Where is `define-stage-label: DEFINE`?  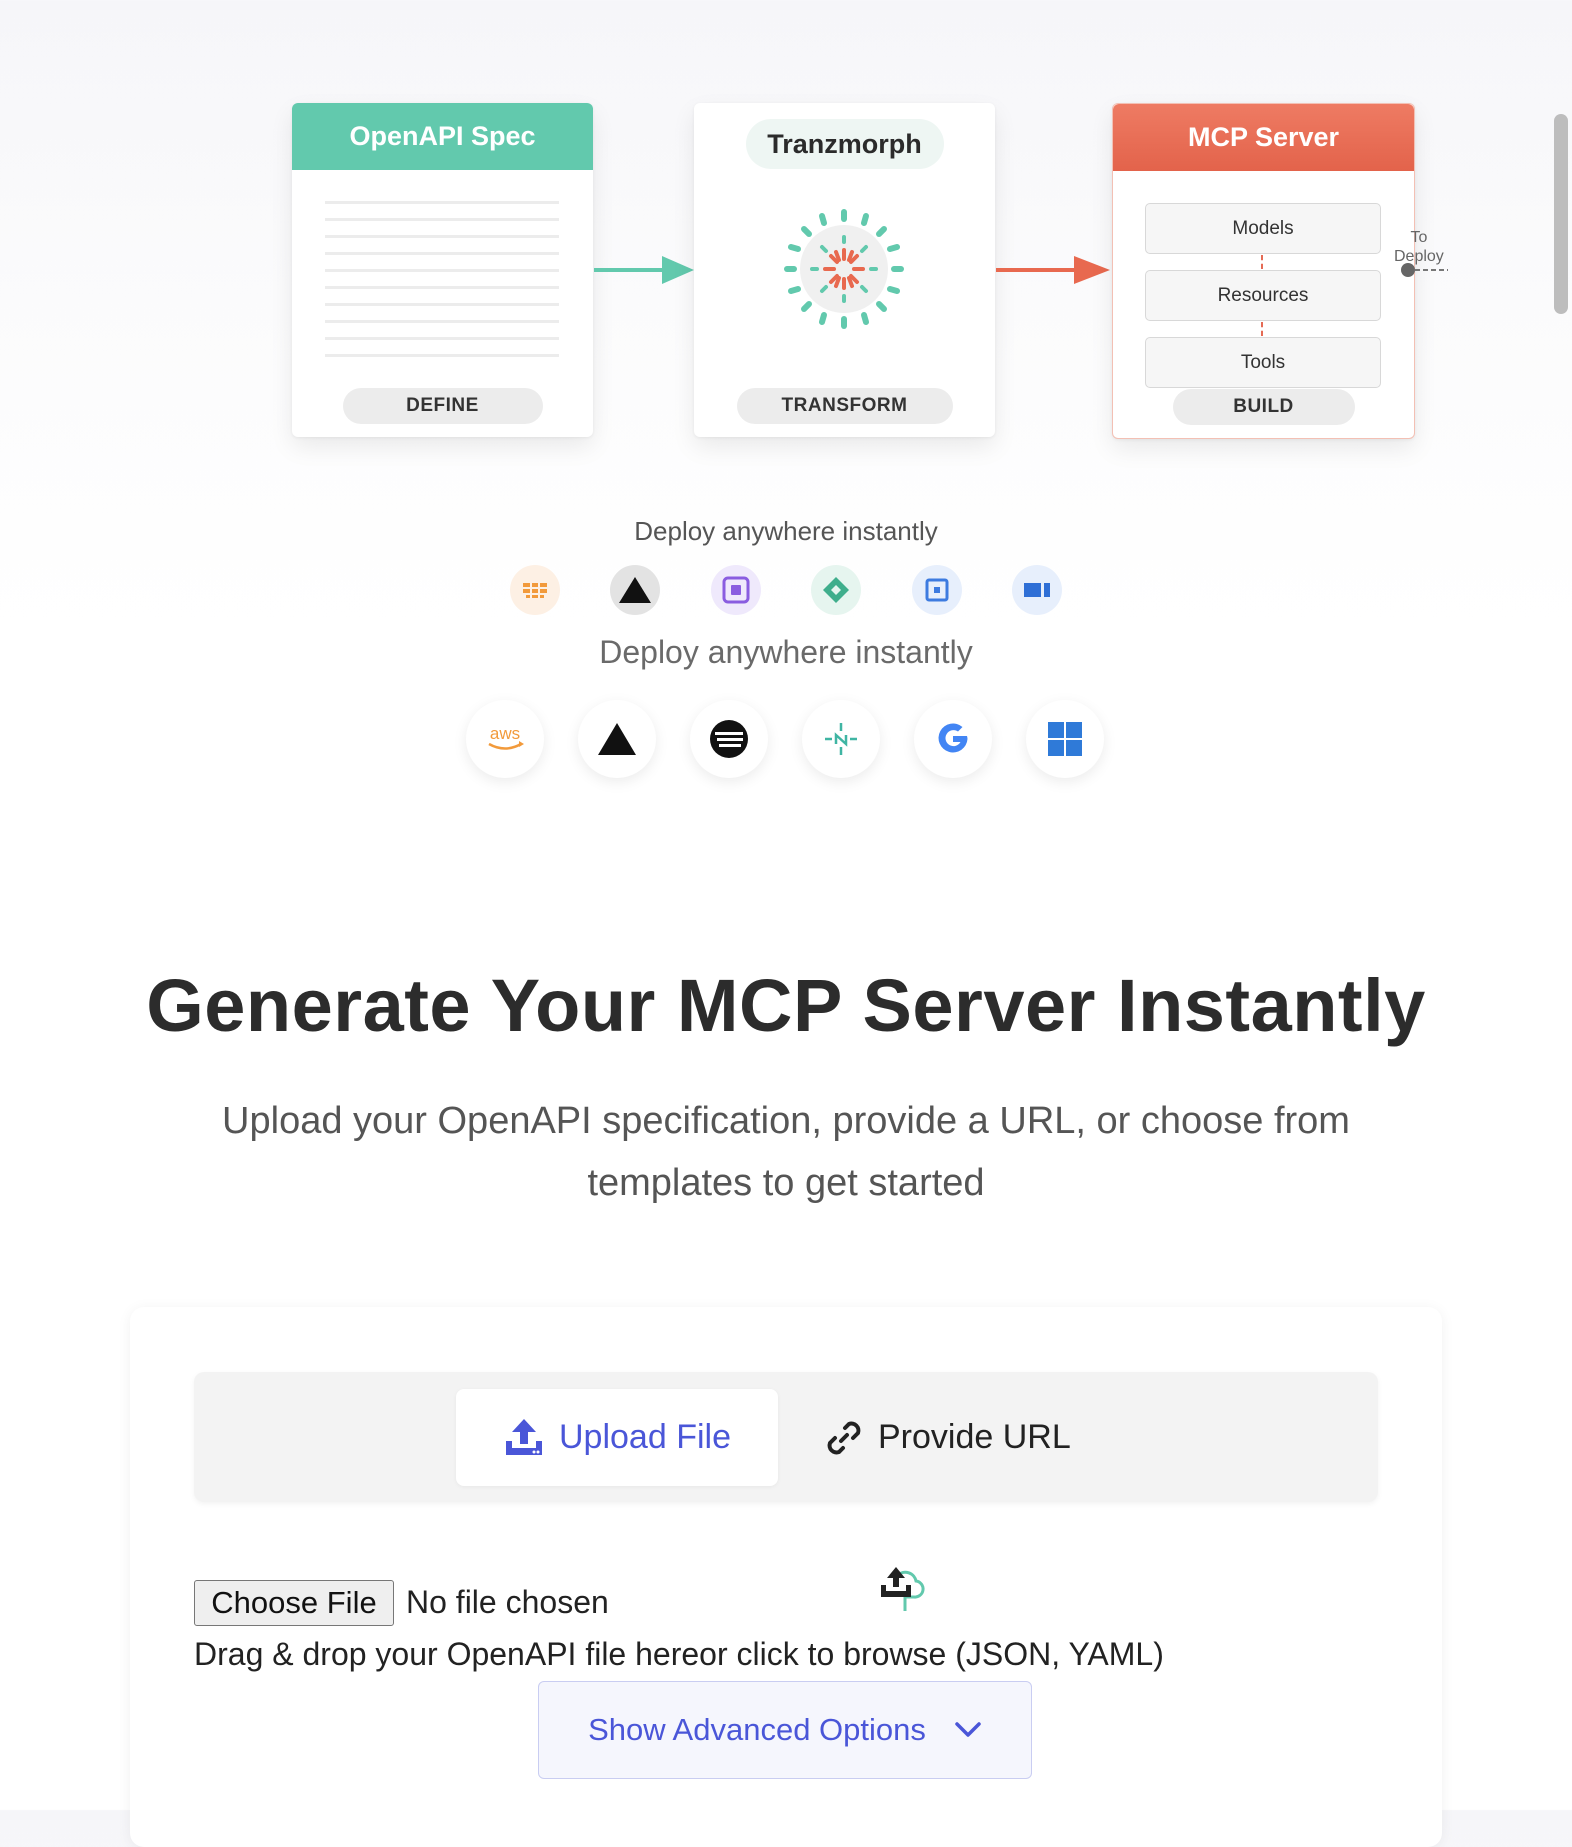 define-stage-label: DEFINE is located at coordinates (442, 406).